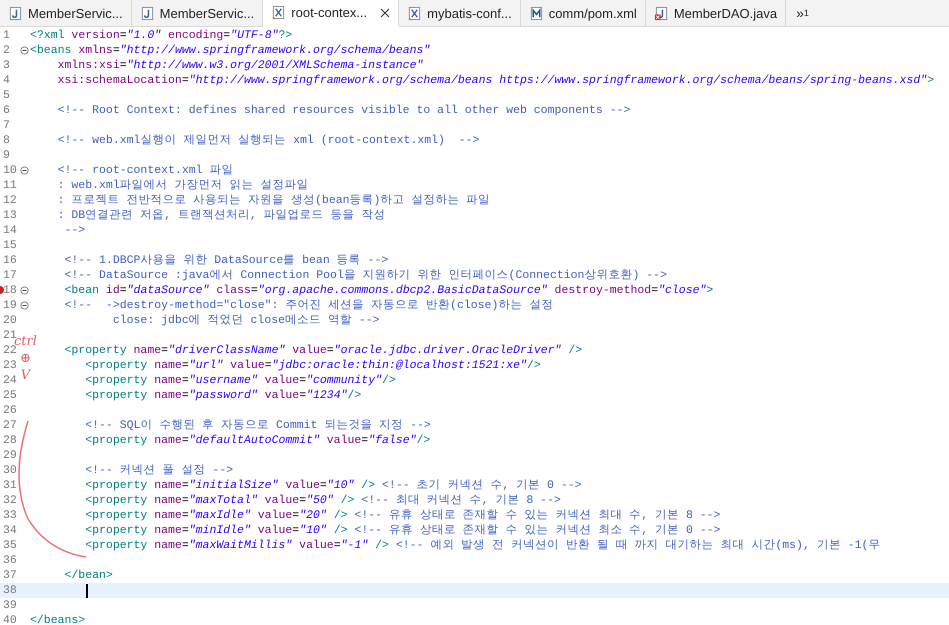  Describe the element at coordinates (144, 35) in the screenshot. I see `attribute-value: "1.0"` at that location.